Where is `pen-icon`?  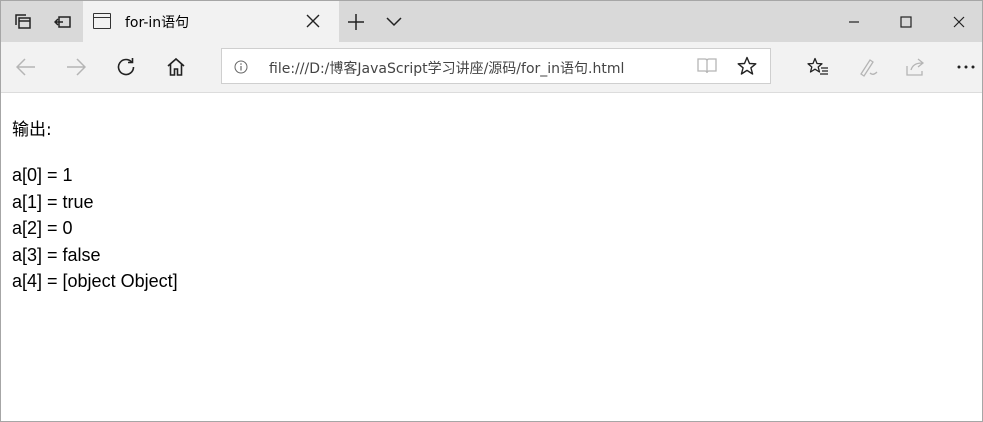
pen-icon is located at coordinates (869, 68).